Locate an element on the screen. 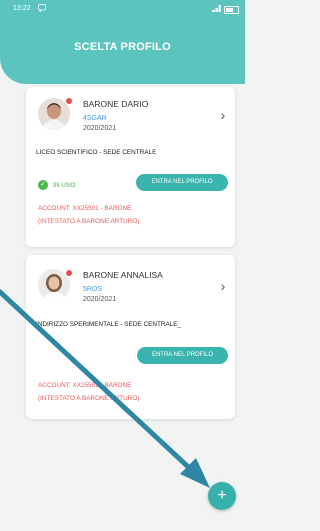 This screenshot has height=531, width=320. status-icons is located at coordinates (225, 9).